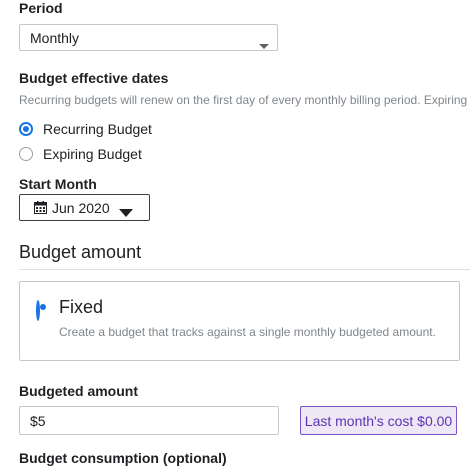 This screenshot has height=466, width=470. I want to click on radio-checked-icon, so click(26, 129).